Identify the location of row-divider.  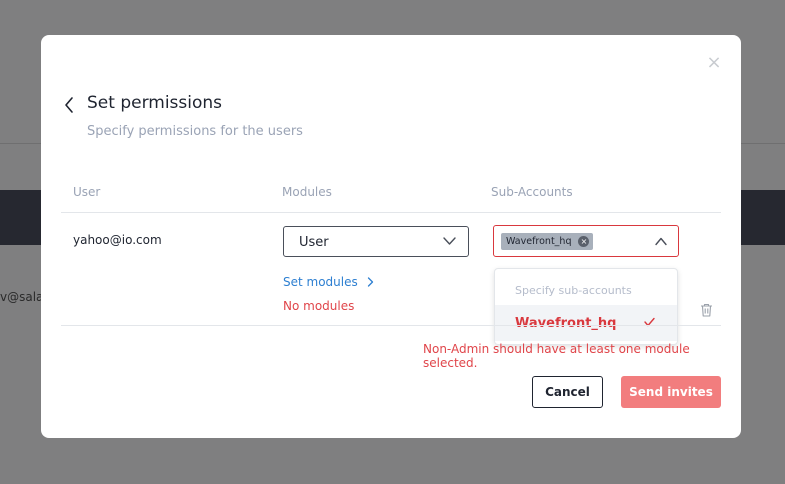
(391, 325).